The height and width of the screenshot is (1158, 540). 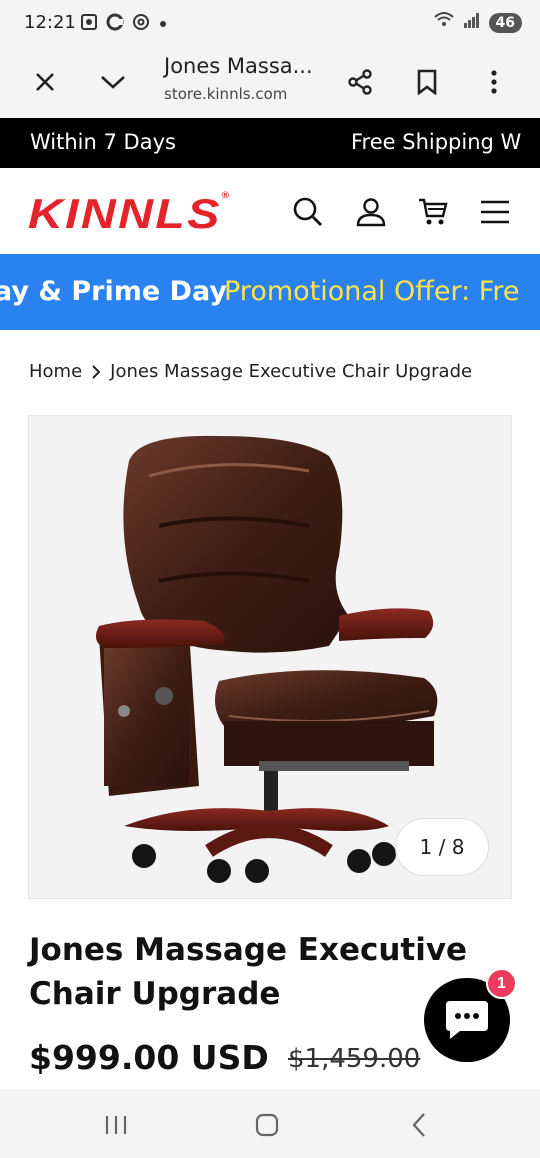 I want to click on system-navigation-bar, so click(x=270, y=1124).